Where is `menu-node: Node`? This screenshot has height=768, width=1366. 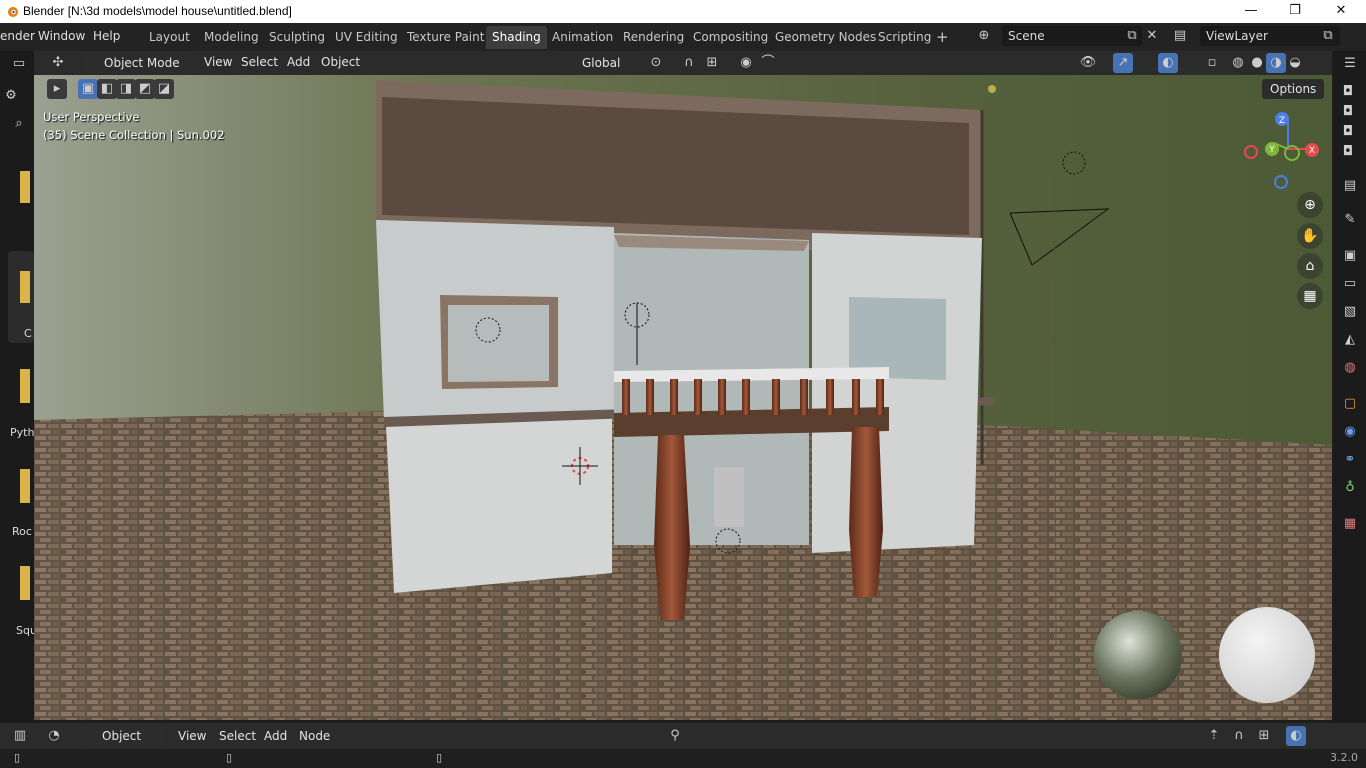
menu-node: Node is located at coordinates (314, 736).